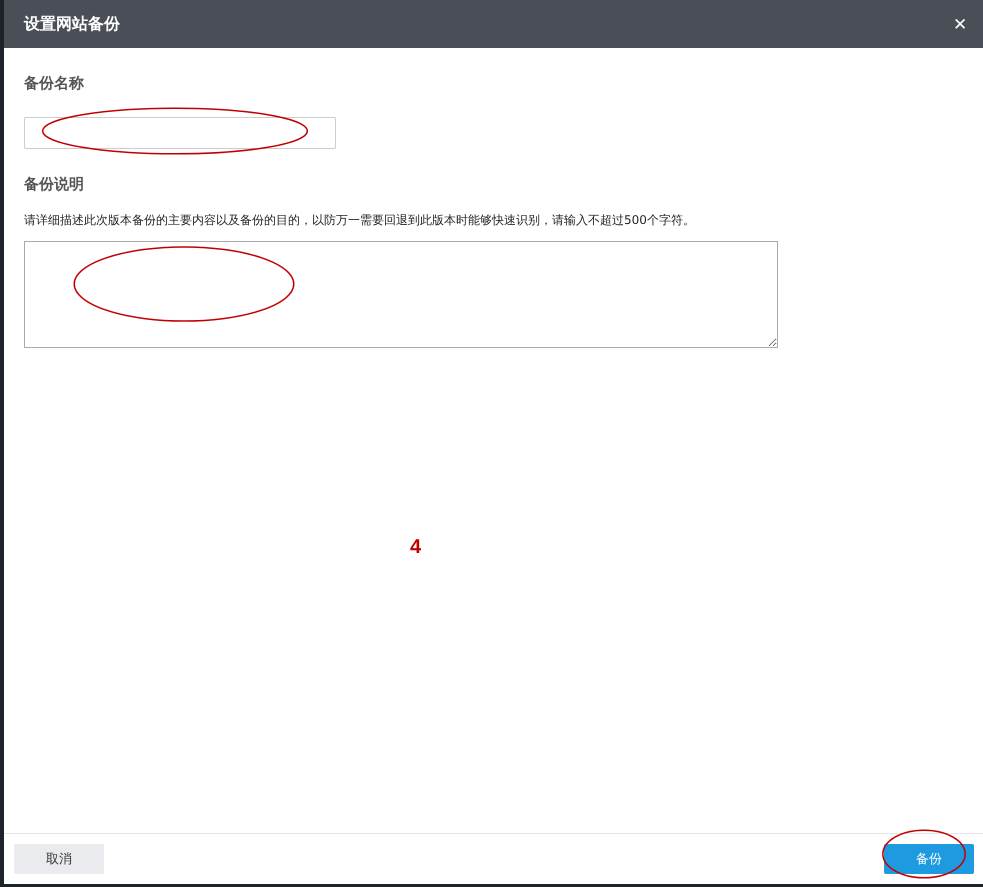 Image resolution: width=983 pixels, height=887 pixels. Describe the element at coordinates (54, 184) in the screenshot. I see `field-label: 备份说明` at that location.